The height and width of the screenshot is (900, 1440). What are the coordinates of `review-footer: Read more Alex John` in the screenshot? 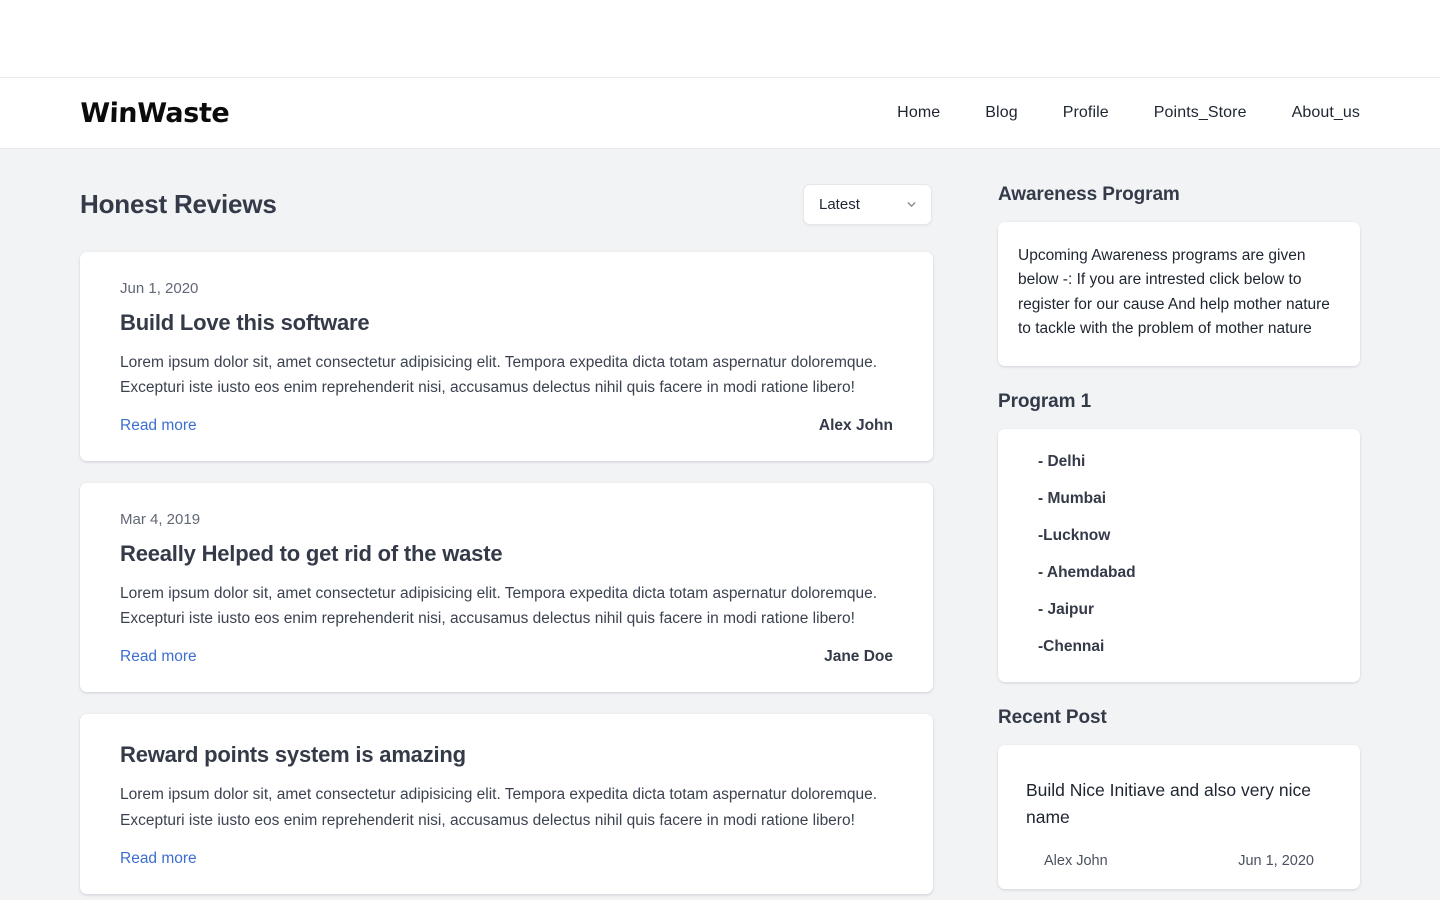 It's located at (506, 426).